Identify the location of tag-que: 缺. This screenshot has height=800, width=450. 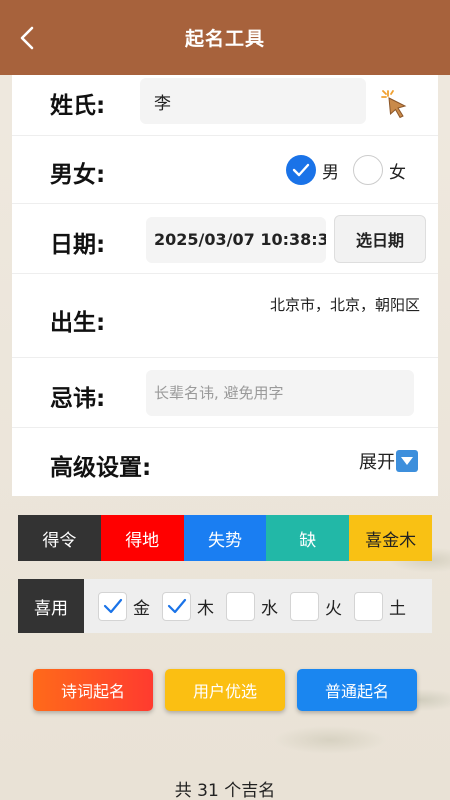
(308, 538).